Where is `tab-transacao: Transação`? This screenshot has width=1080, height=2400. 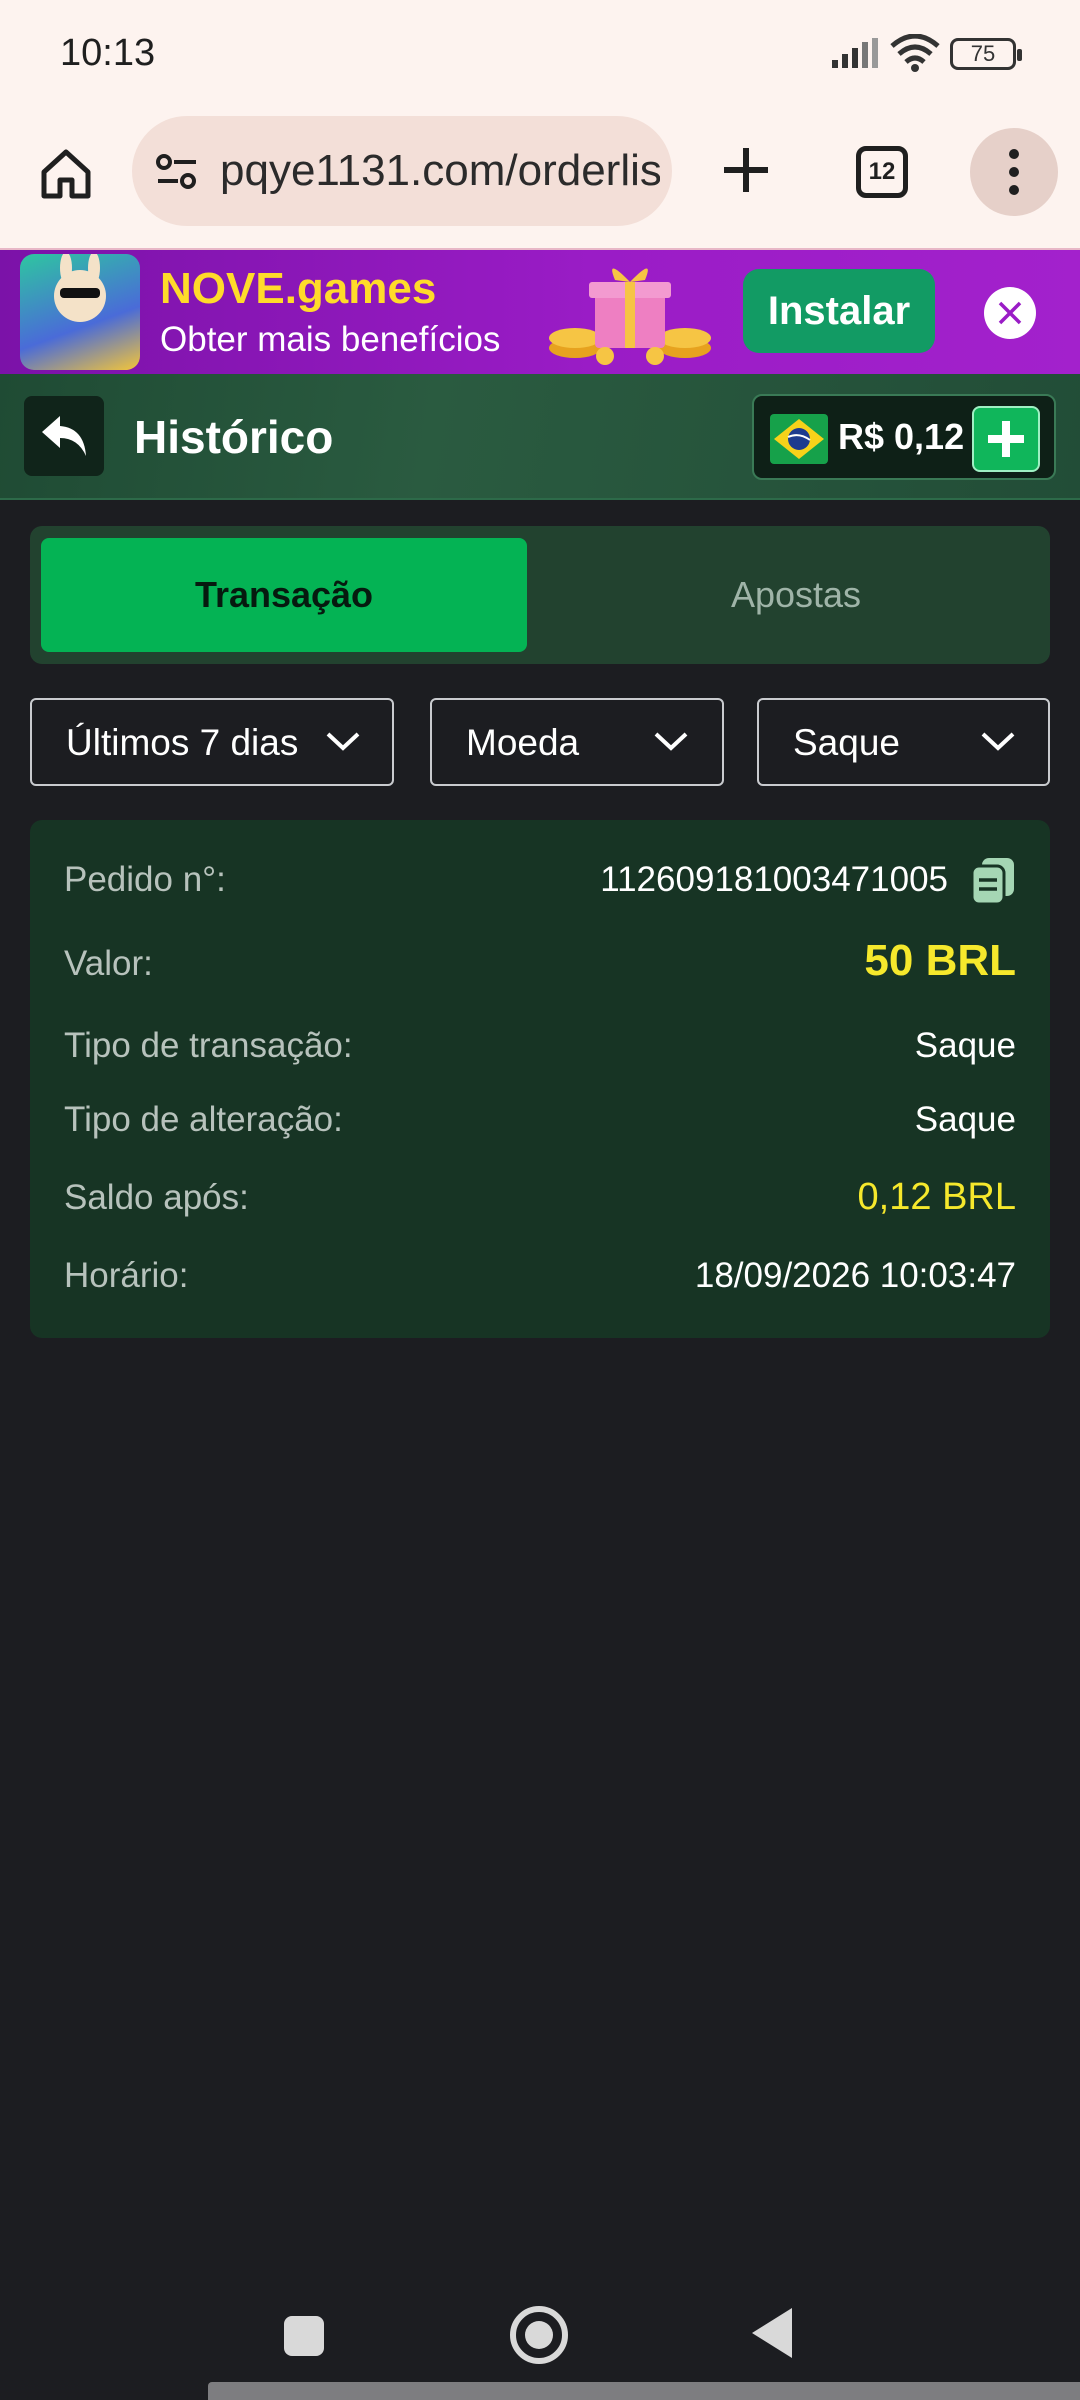
tab-transacao: Transação is located at coordinates (284, 595).